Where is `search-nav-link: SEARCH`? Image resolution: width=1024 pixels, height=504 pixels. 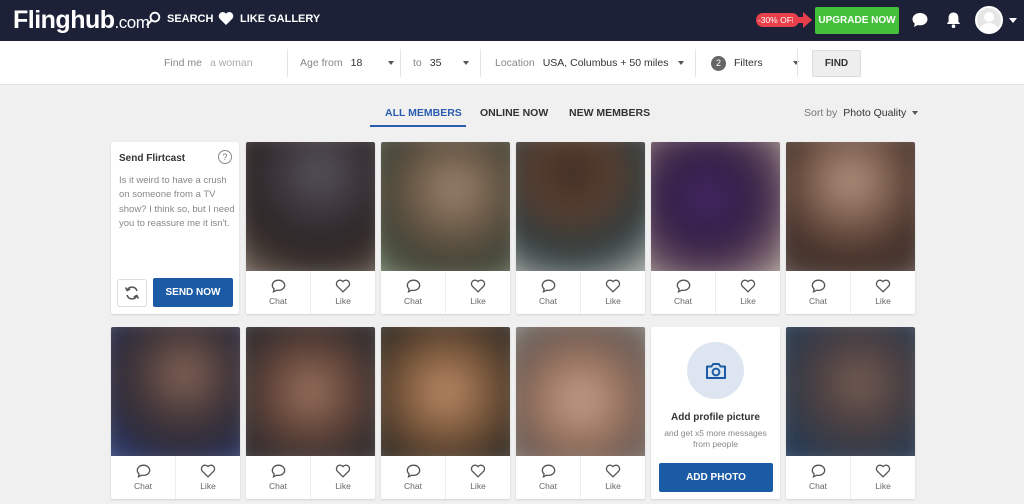
search-nav-link: SEARCH is located at coordinates (179, 18).